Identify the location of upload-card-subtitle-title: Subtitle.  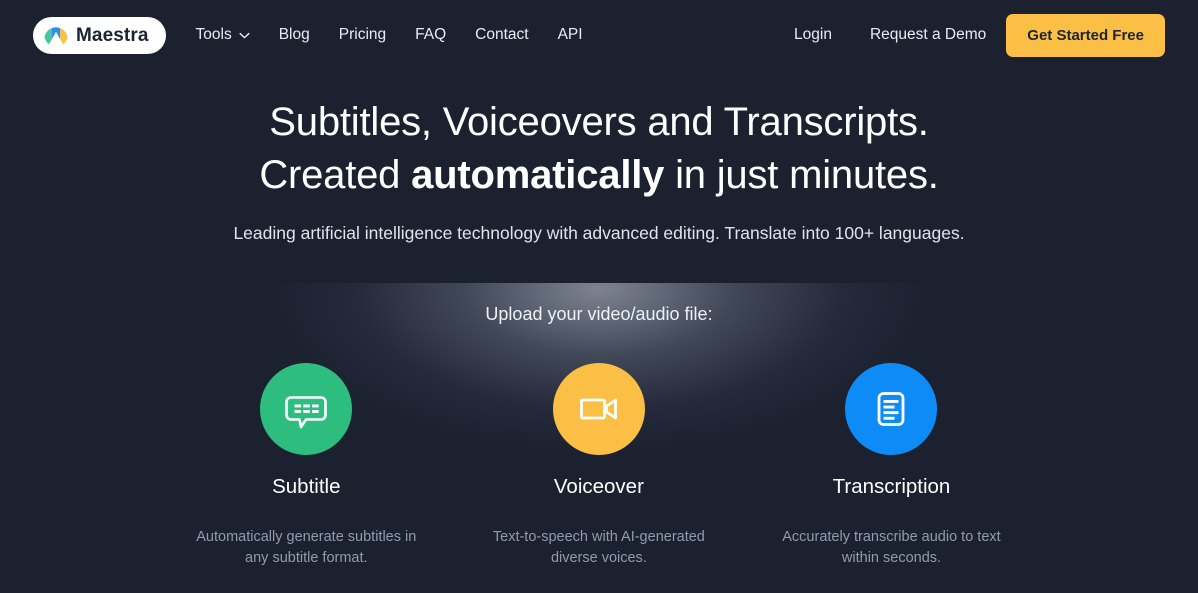
(306, 486).